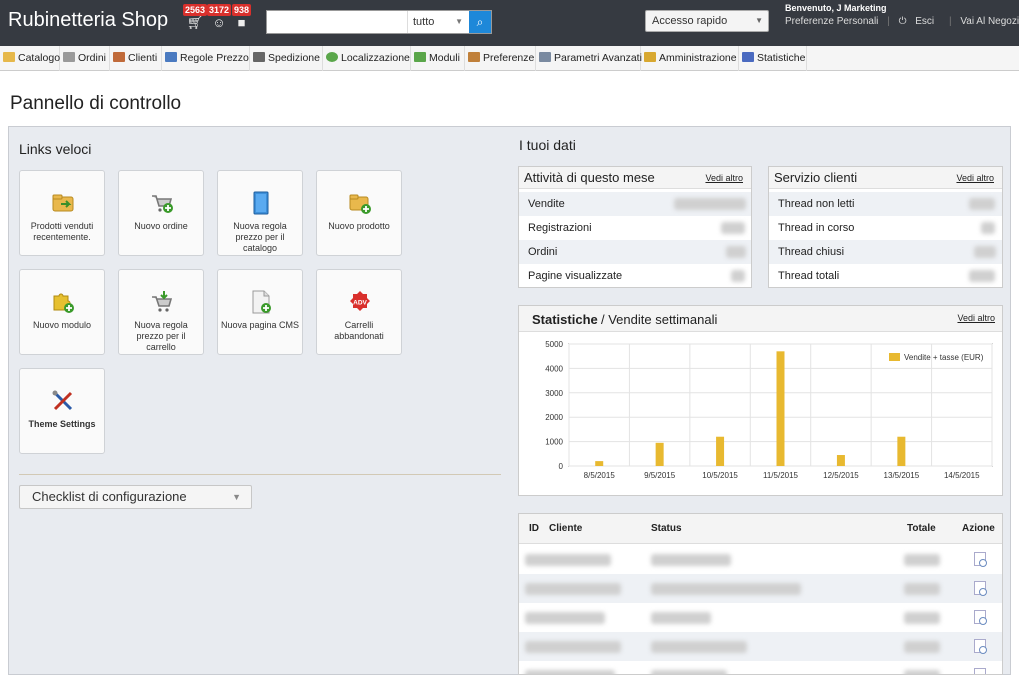 The height and width of the screenshot is (675, 1019). Describe the element at coordinates (260, 474) in the screenshot. I see `divider` at that location.